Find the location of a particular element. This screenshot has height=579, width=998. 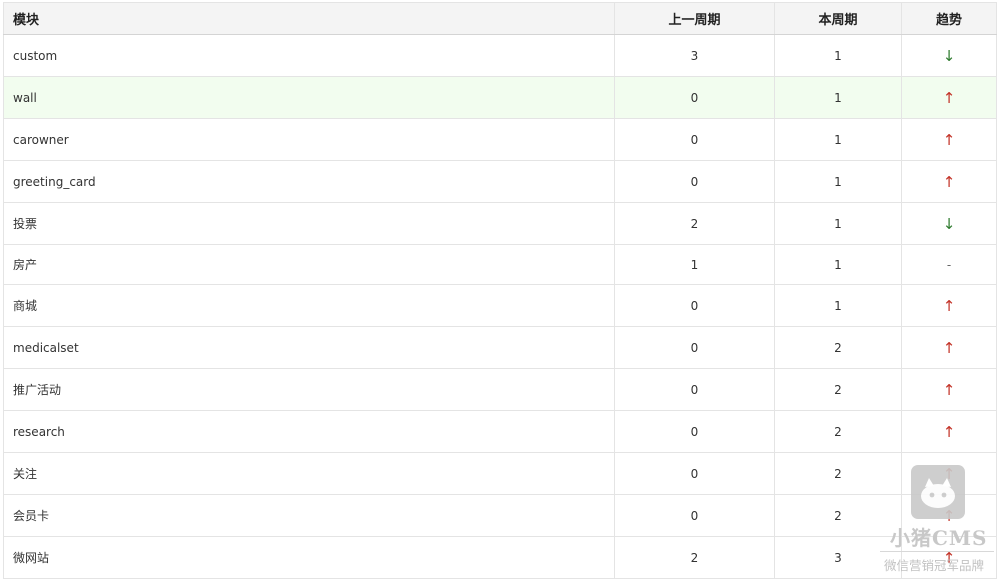

table-row: 会员卡 0 2 ↑ is located at coordinates (500, 515).